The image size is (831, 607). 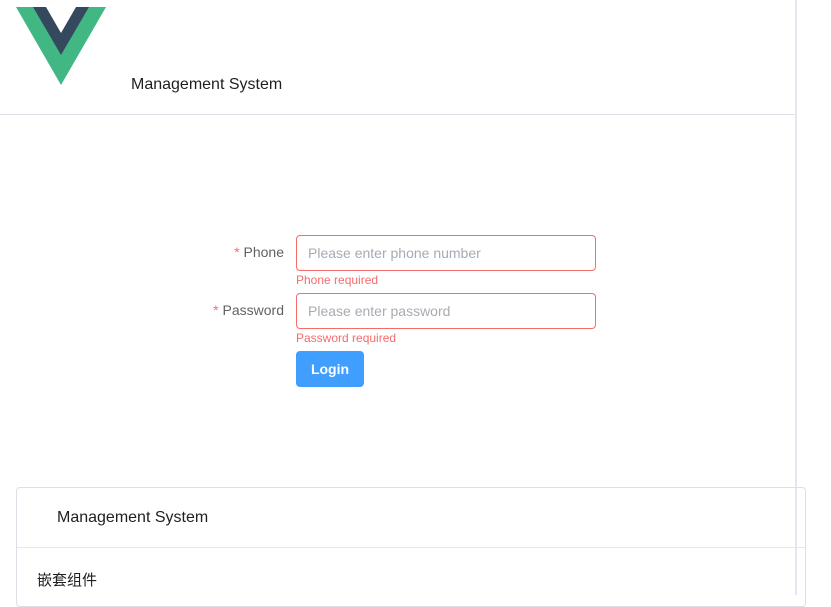 What do you see at coordinates (61, 46) in the screenshot?
I see `vue-logo-icon` at bounding box center [61, 46].